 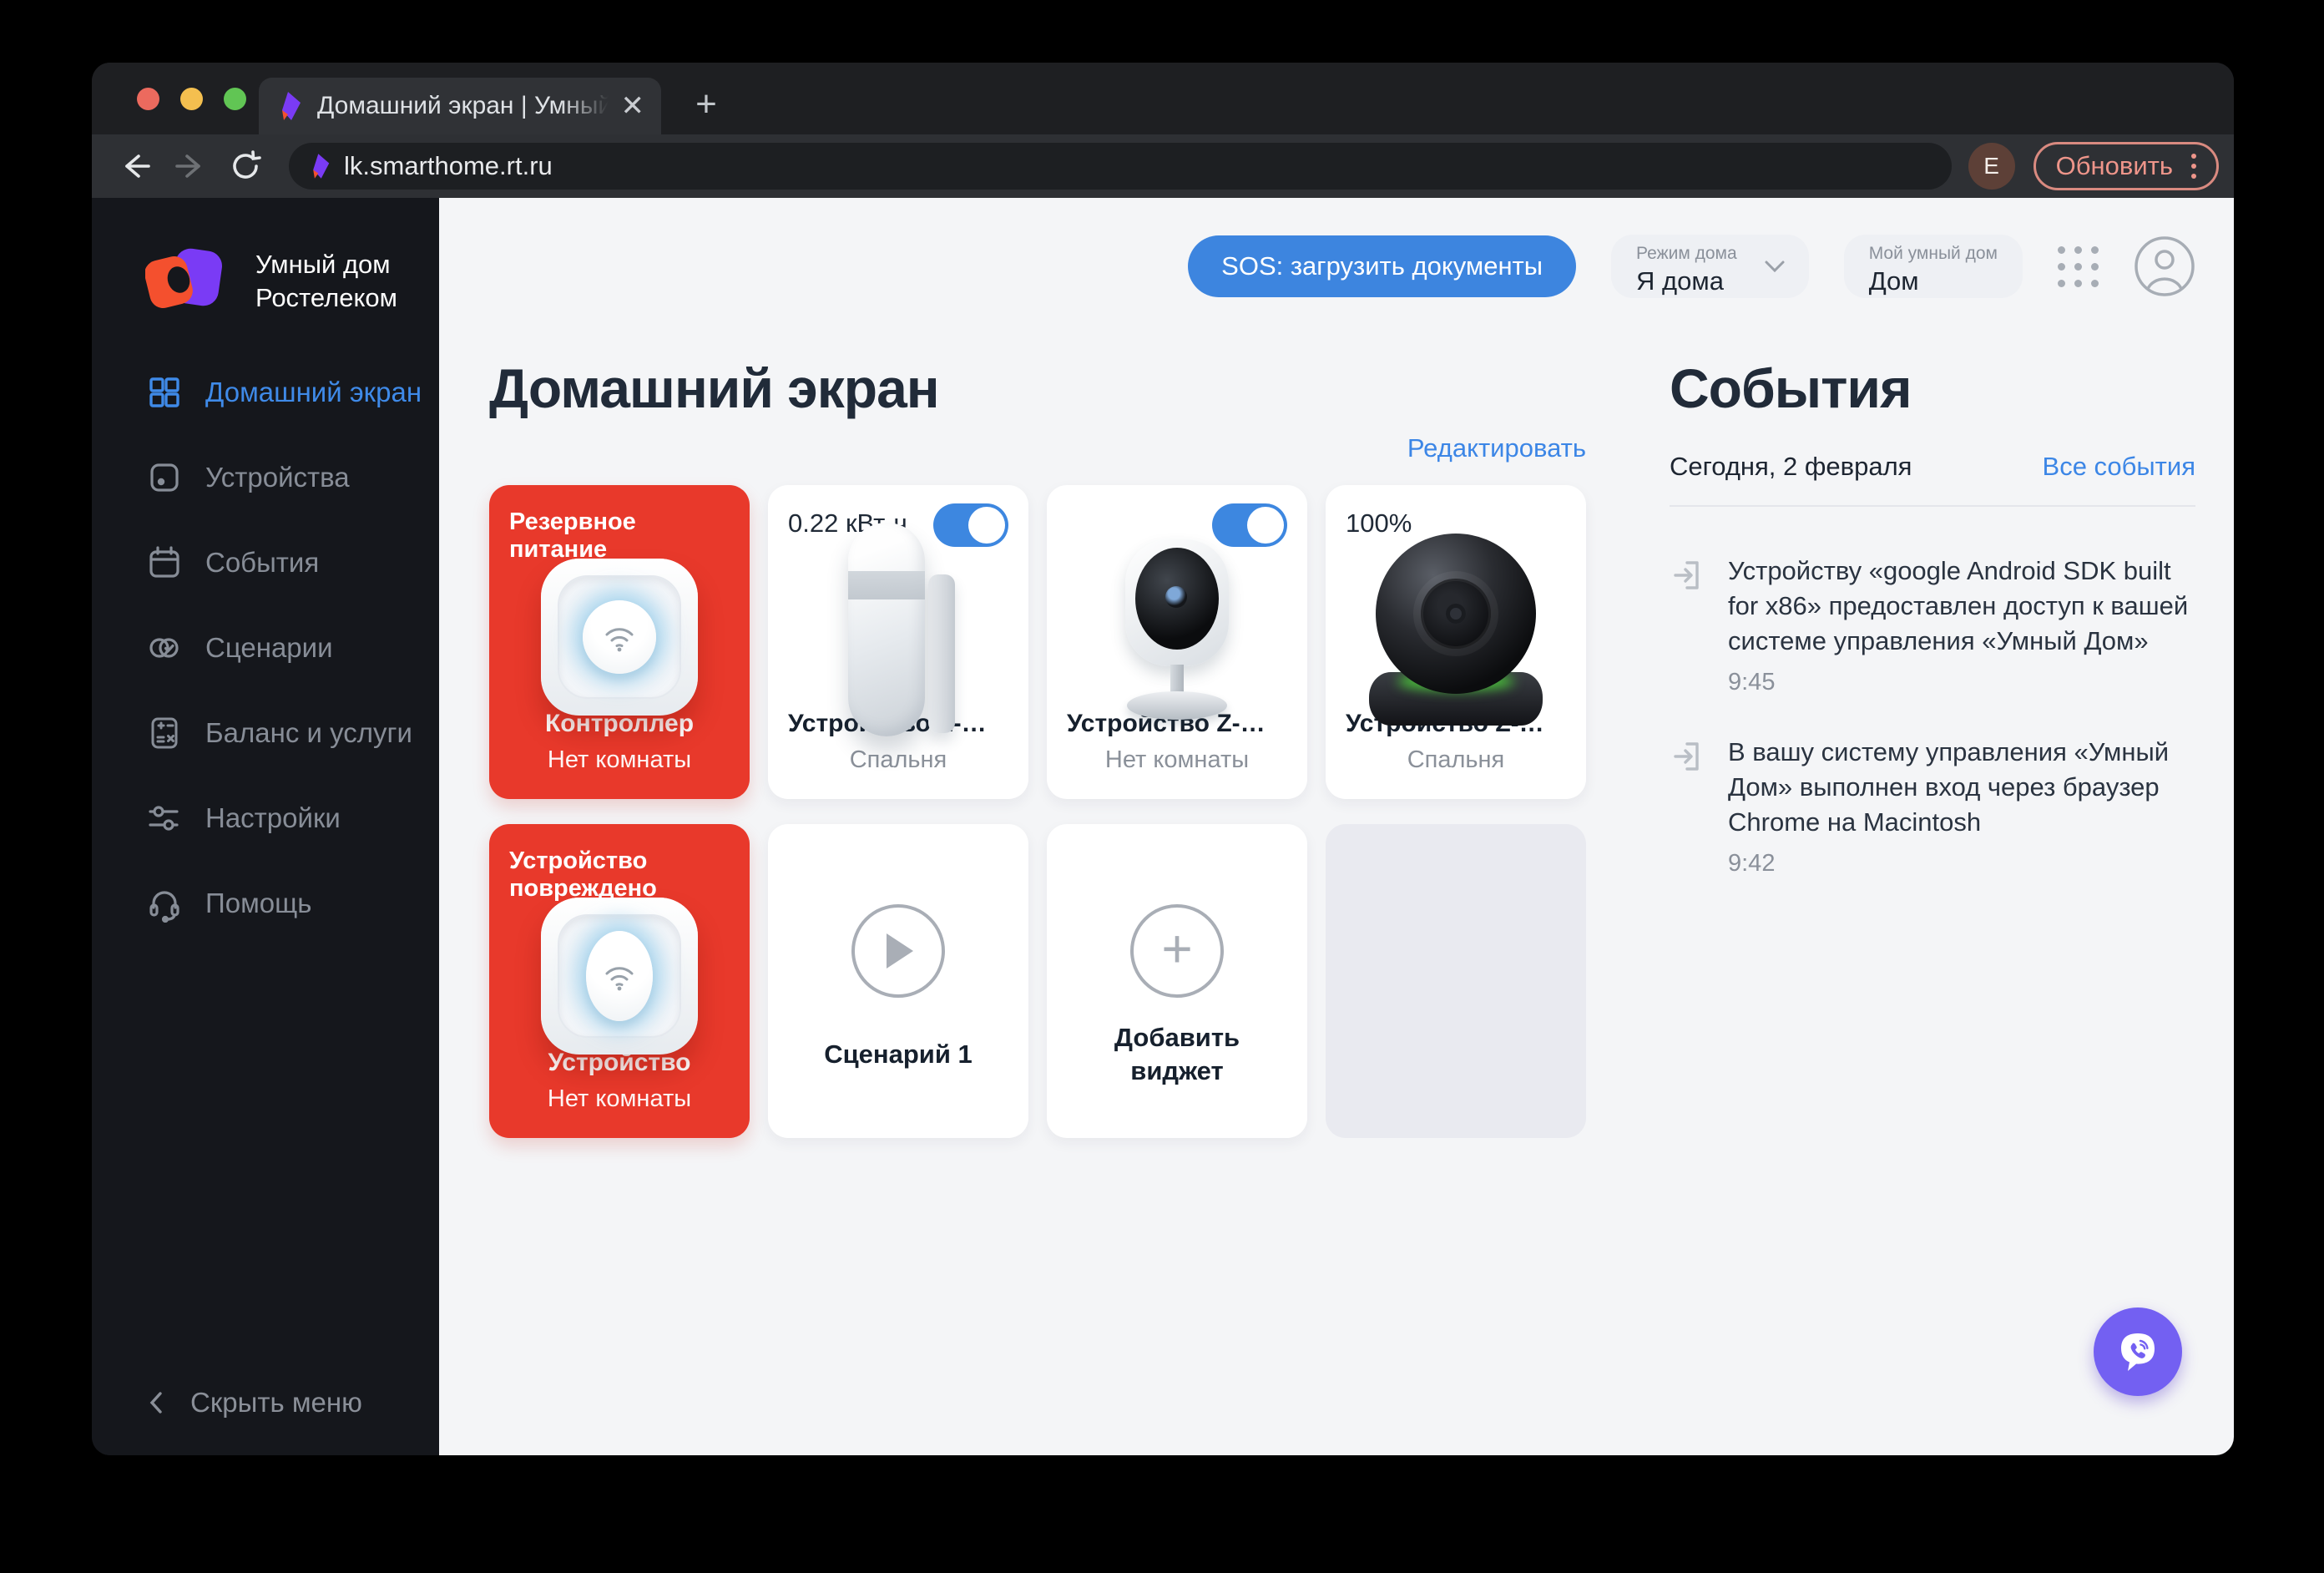 I want to click on play-icon, so click(x=898, y=951).